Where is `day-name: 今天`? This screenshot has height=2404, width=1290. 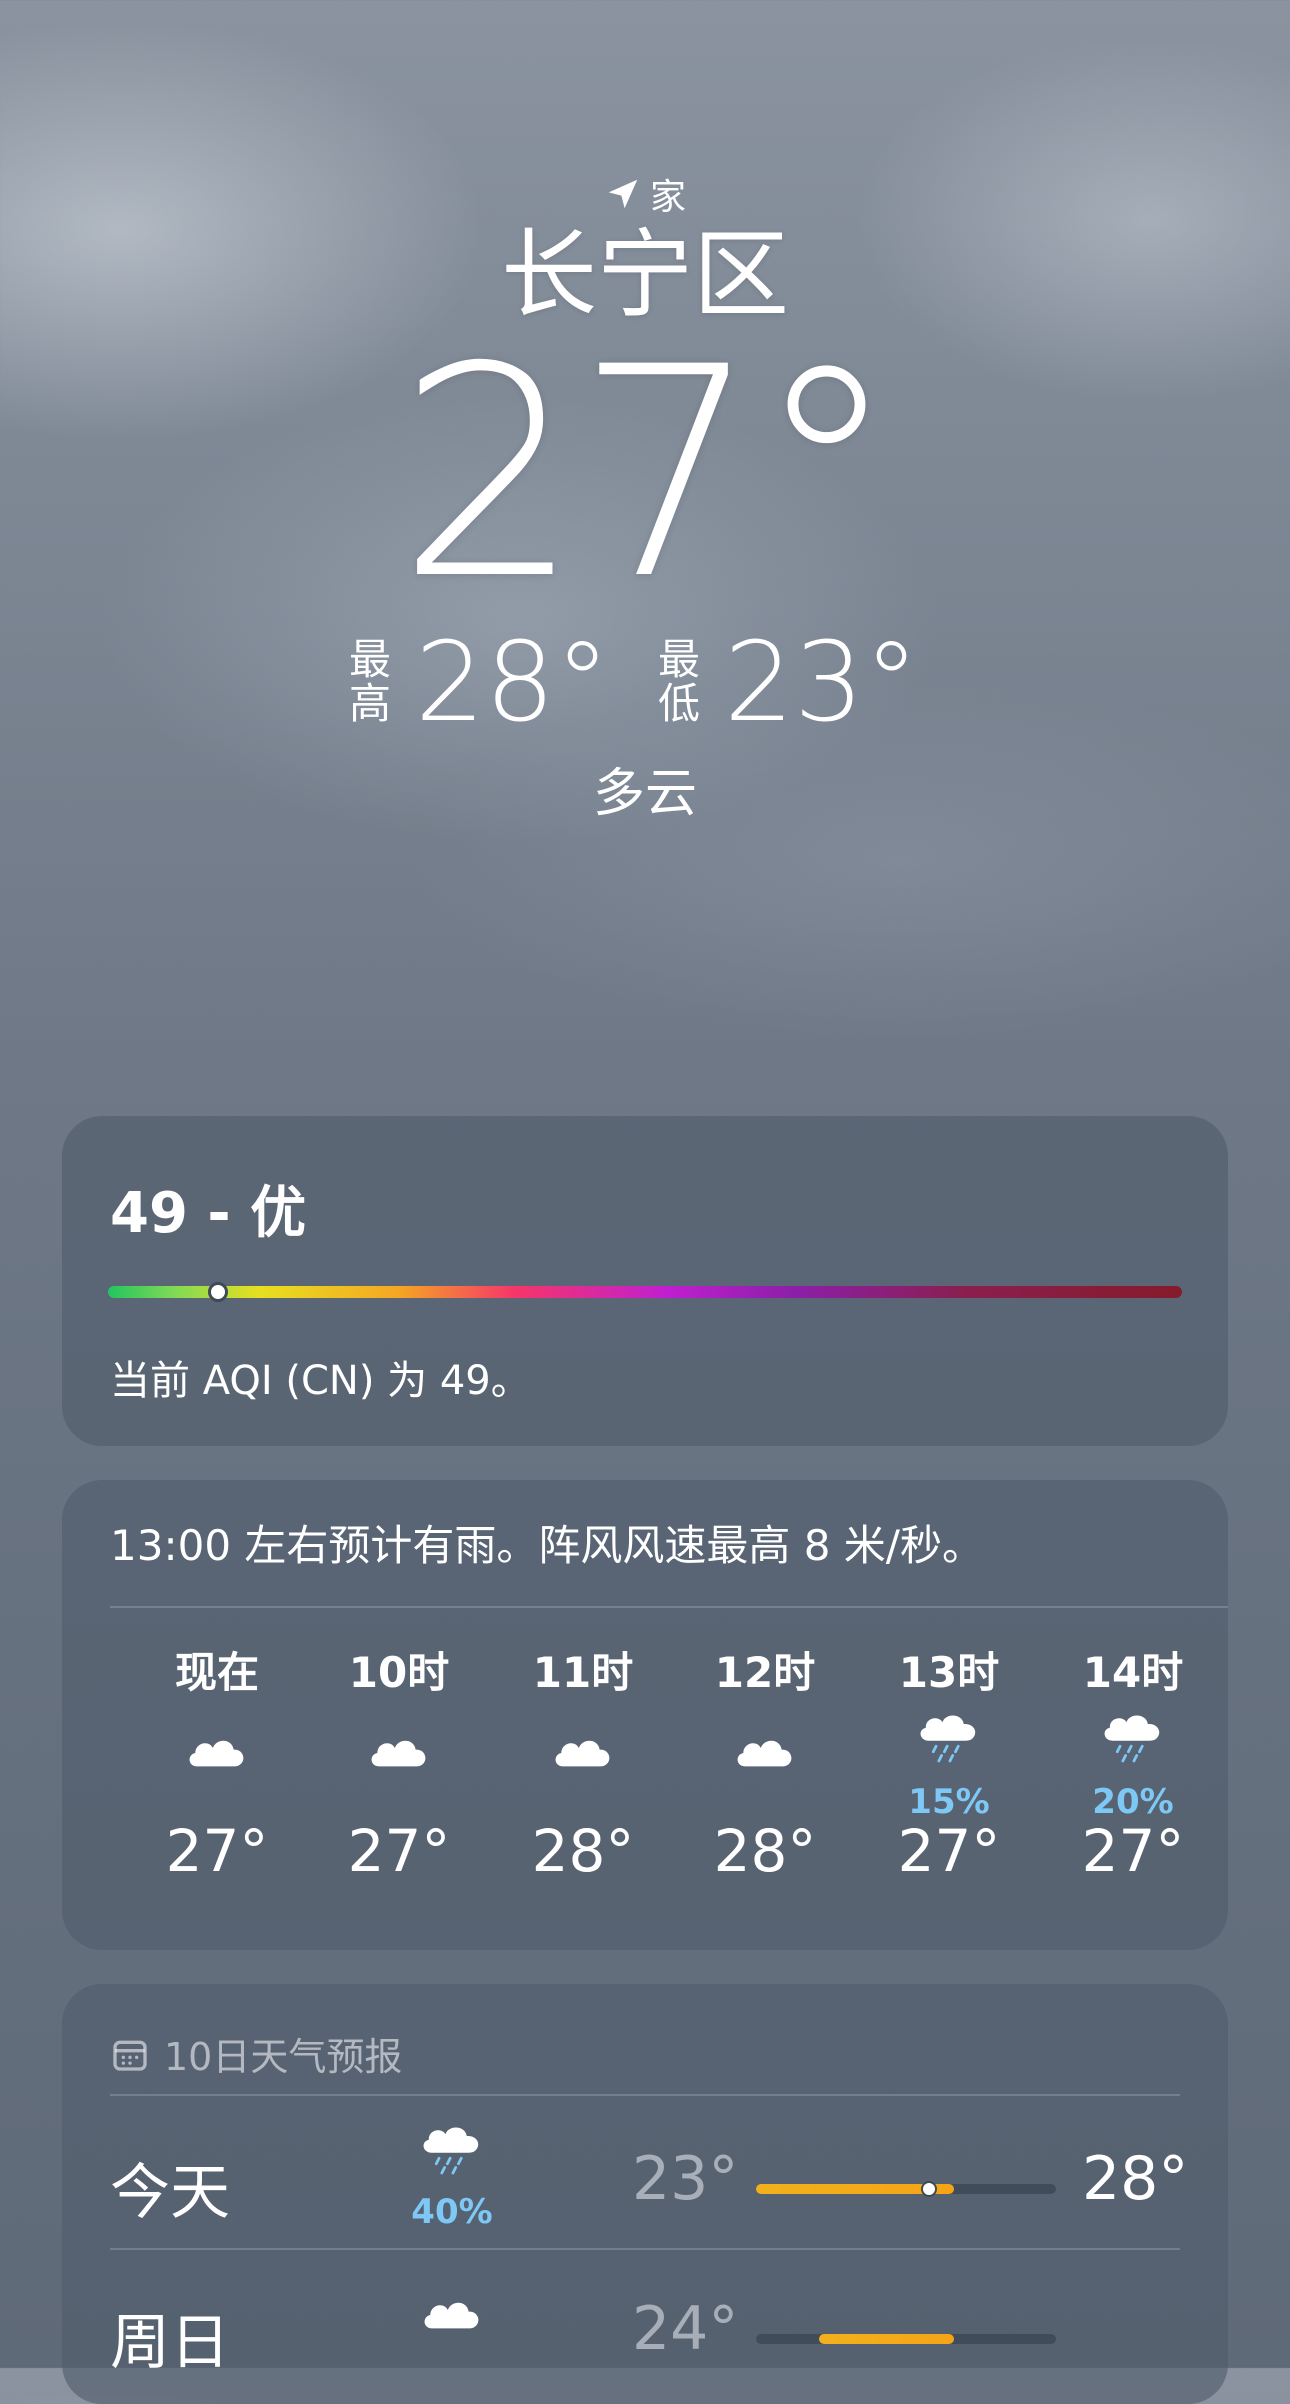 day-name: 今天 is located at coordinates (170, 2193).